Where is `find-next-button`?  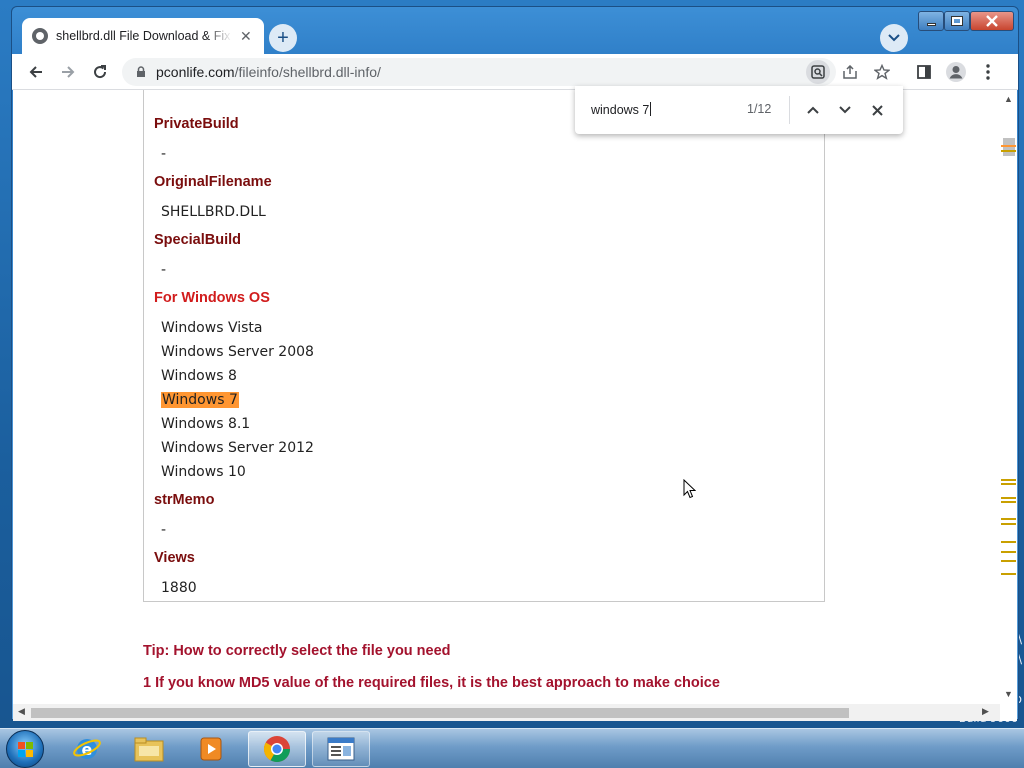
find-next-button is located at coordinates (845, 110).